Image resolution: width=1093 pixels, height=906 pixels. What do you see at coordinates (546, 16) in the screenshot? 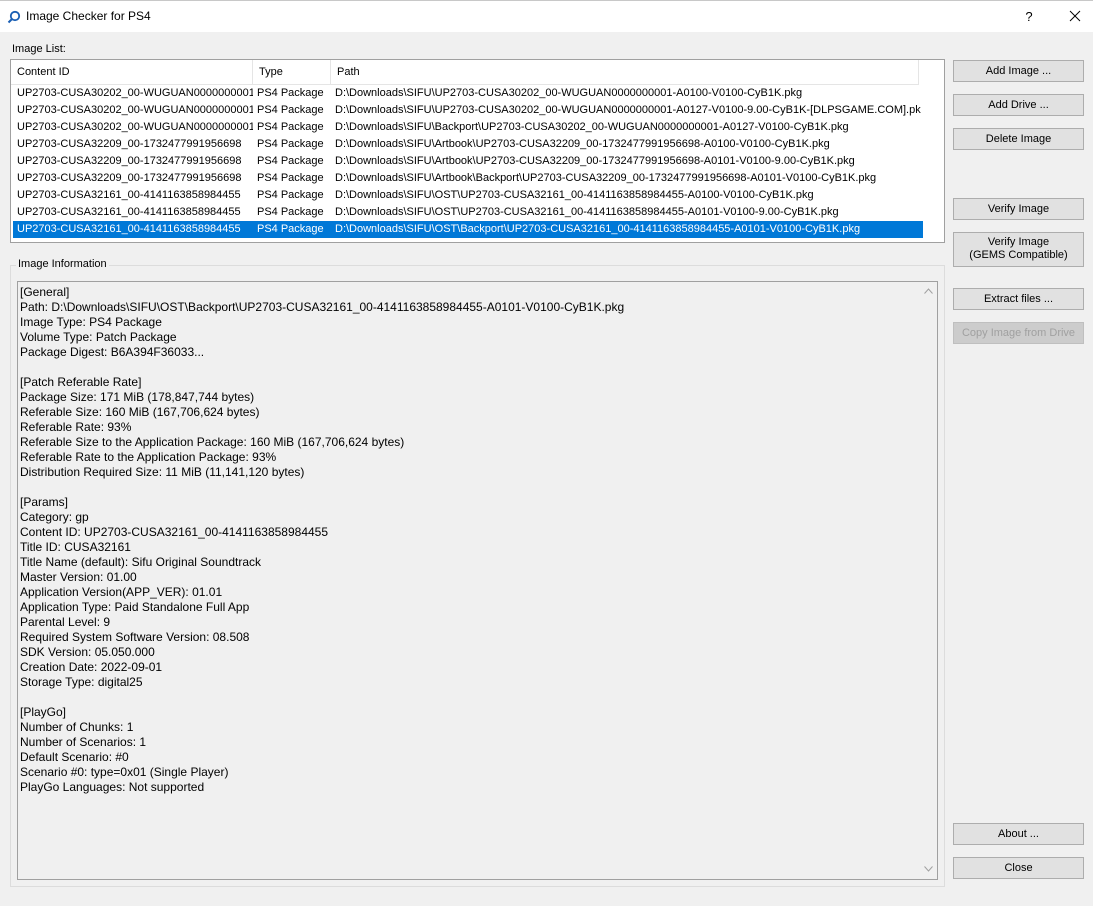
I see `title-bar: Image Checker for PS4 ?` at bounding box center [546, 16].